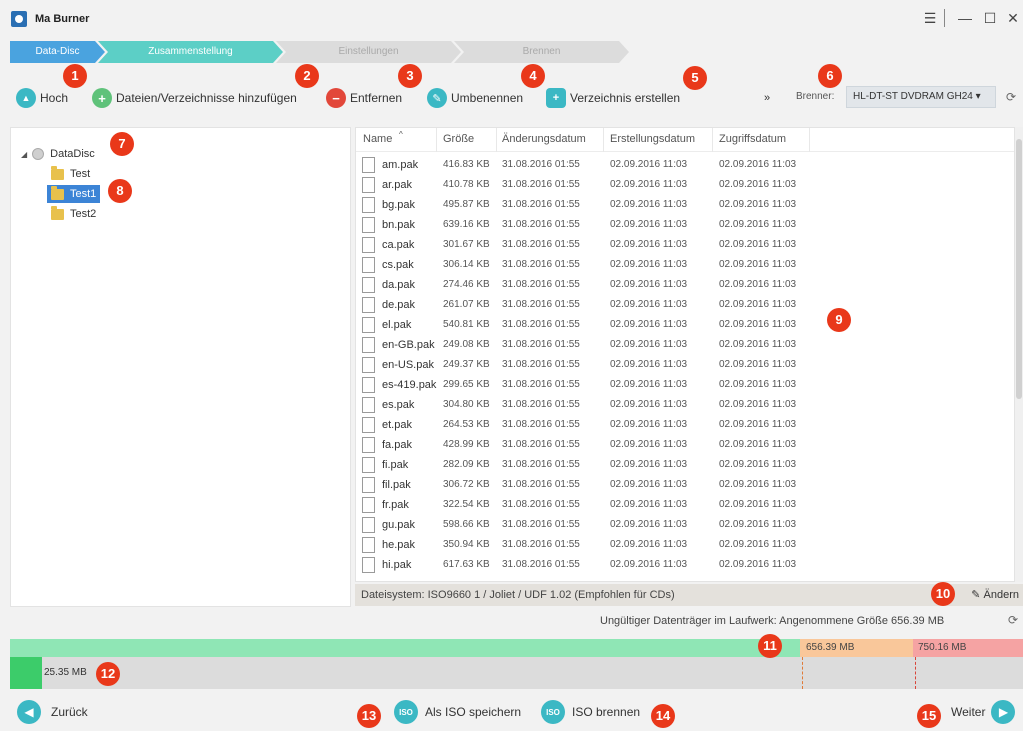 This screenshot has height=731, width=1023. I want to click on tree-item-test1: Test1, so click(74, 194).